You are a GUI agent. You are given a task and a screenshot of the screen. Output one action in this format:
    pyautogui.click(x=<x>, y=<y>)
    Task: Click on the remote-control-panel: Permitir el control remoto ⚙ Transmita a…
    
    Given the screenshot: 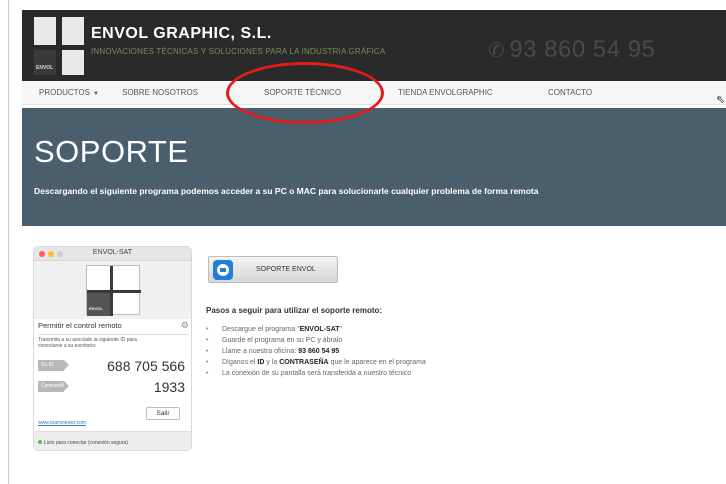 What is the action you would take?
    pyautogui.click(x=112, y=384)
    